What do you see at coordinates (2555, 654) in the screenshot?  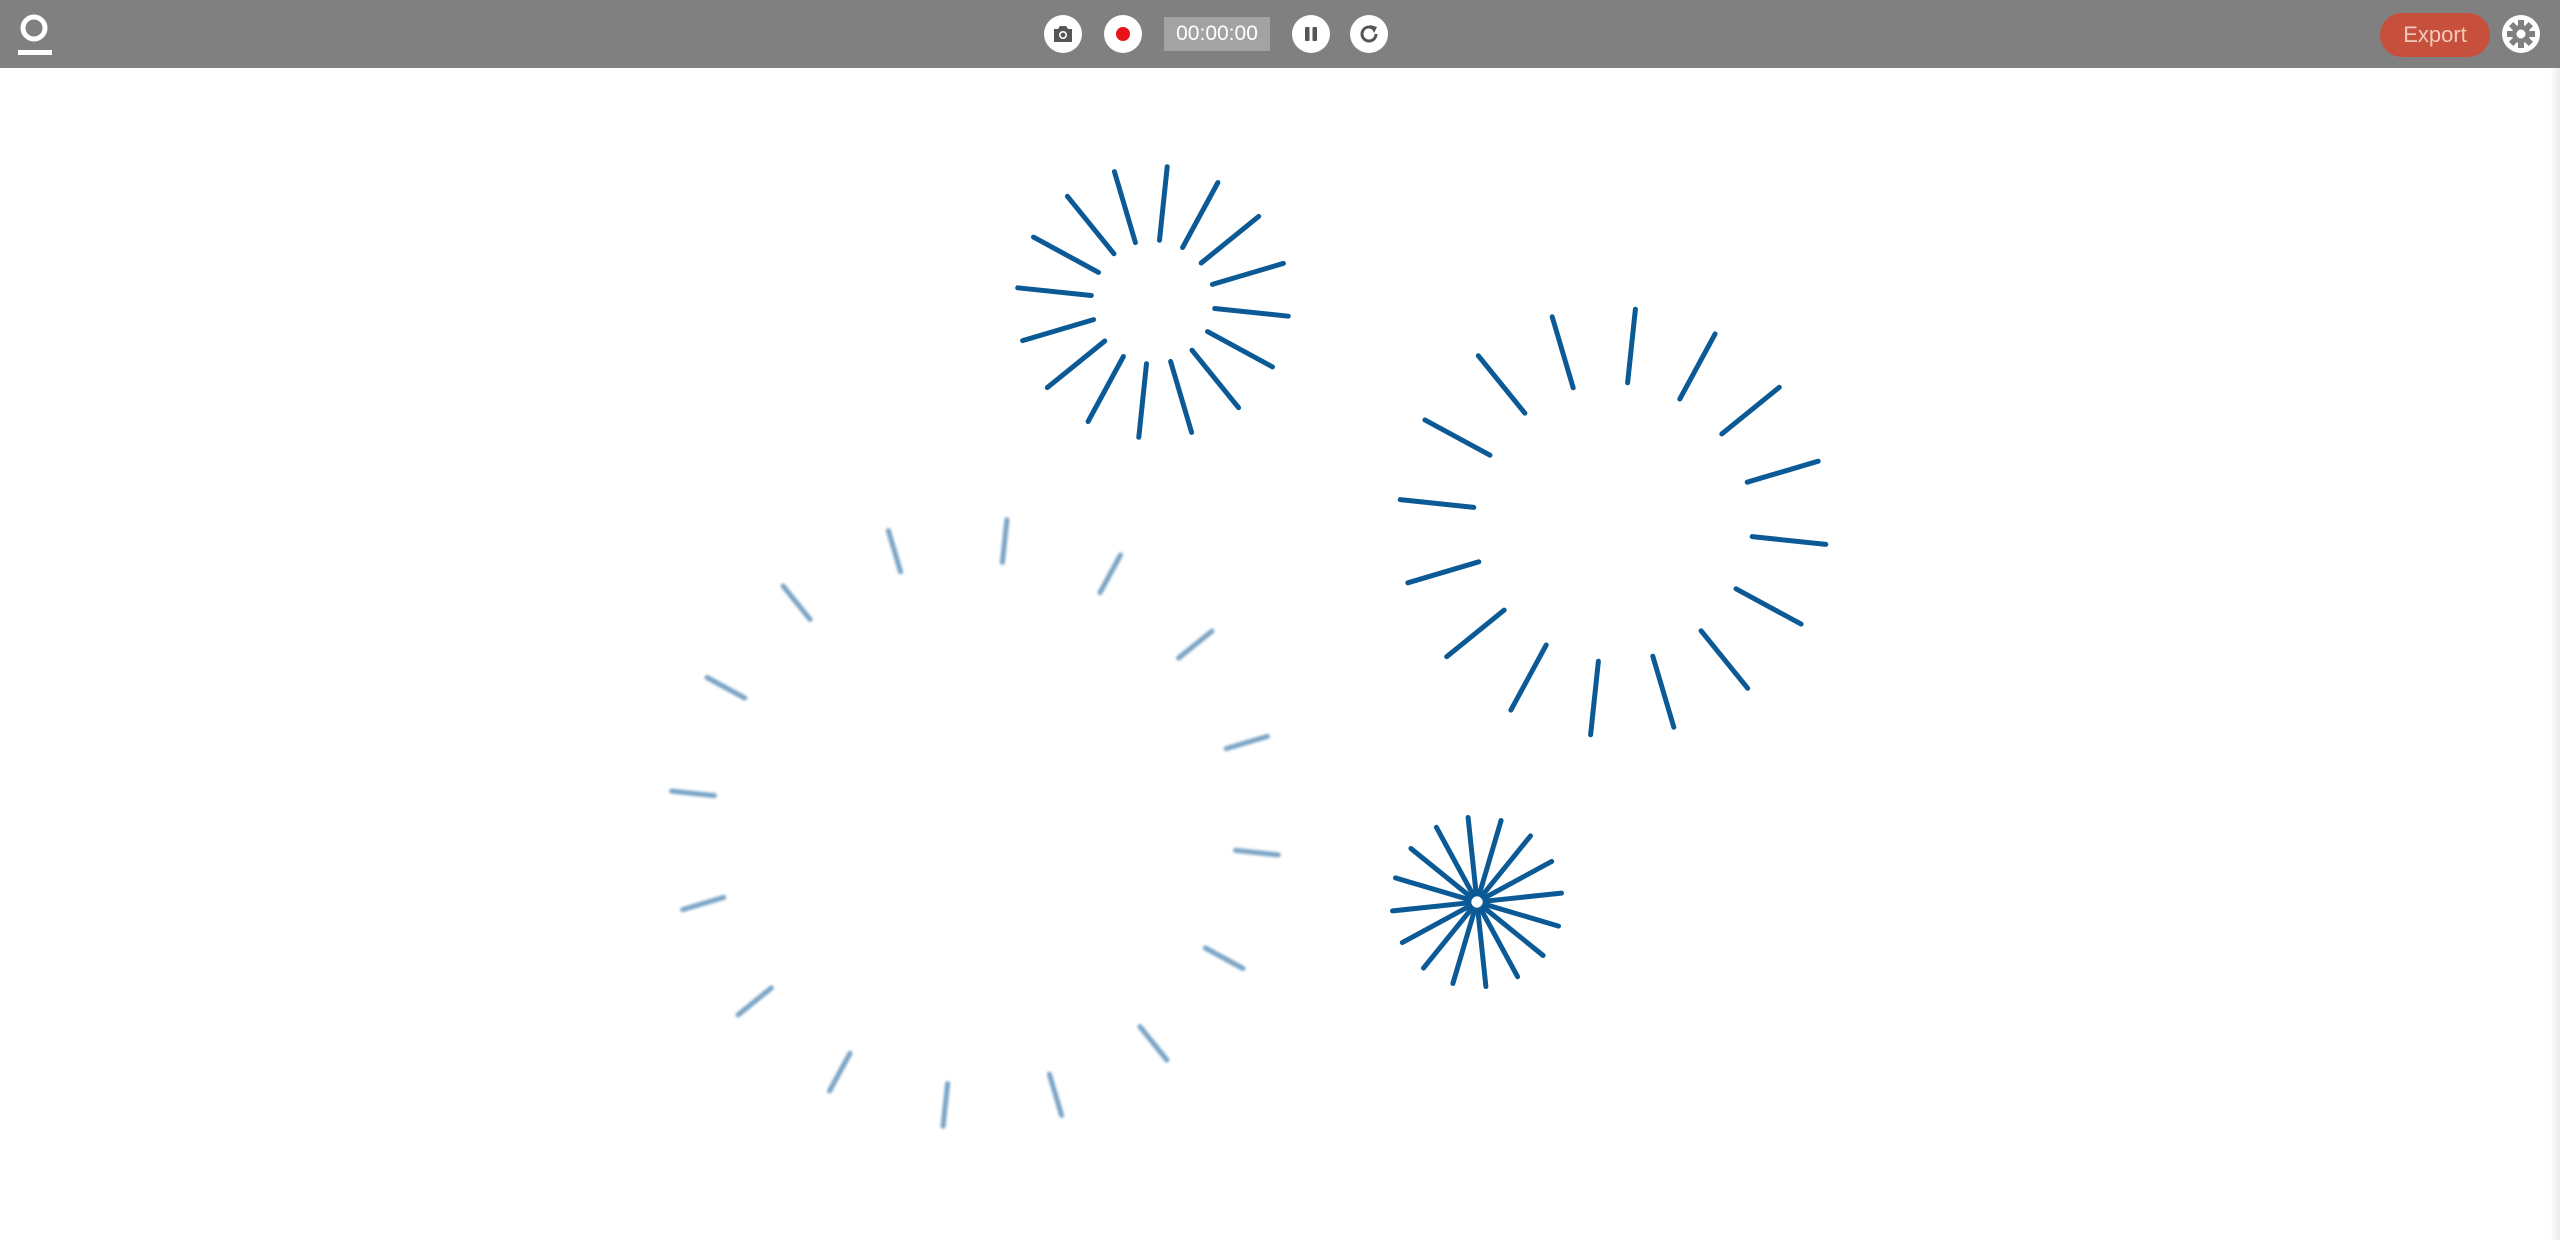 I see `scroll-edge` at bounding box center [2555, 654].